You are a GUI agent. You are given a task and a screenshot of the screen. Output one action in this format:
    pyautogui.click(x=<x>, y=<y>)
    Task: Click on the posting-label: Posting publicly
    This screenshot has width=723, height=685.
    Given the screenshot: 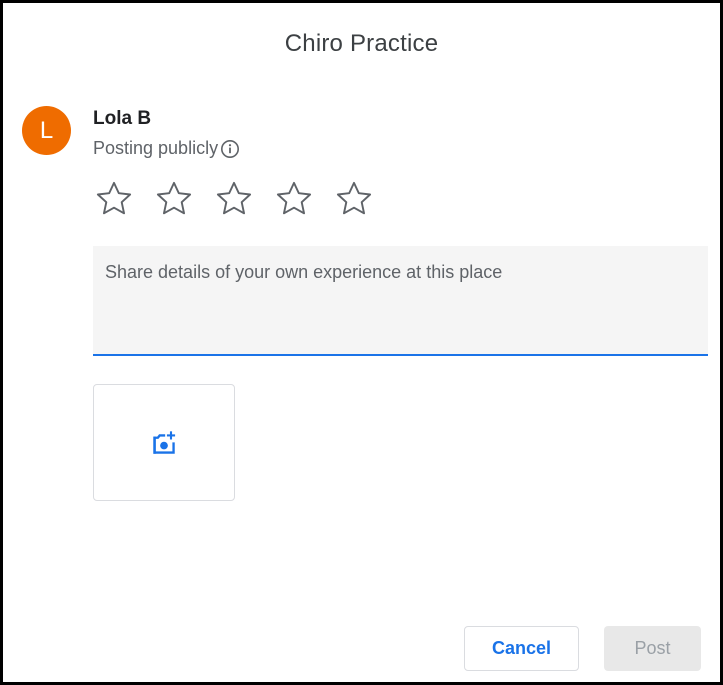 What is the action you would take?
    pyautogui.click(x=156, y=148)
    